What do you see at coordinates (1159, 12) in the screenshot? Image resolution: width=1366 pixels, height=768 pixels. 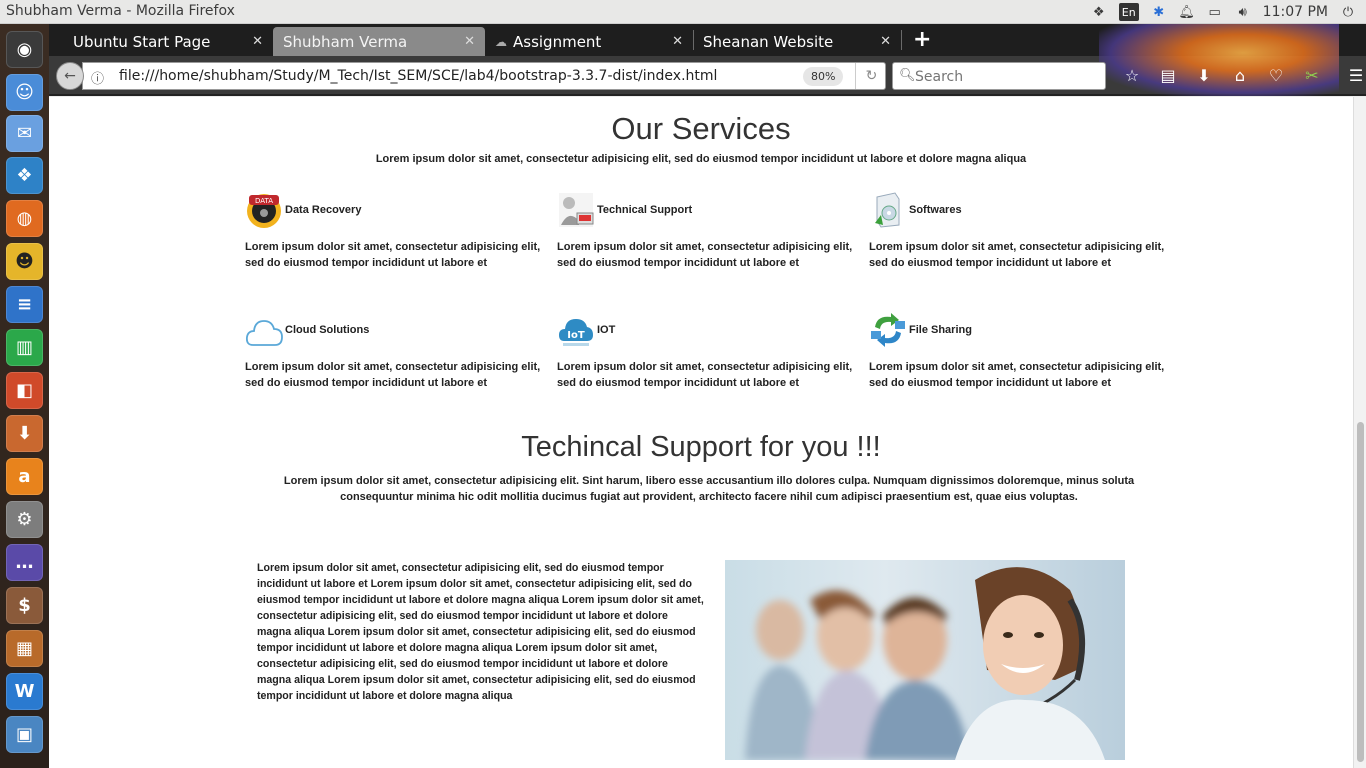 I see `bluetooth-icon: ✱` at bounding box center [1159, 12].